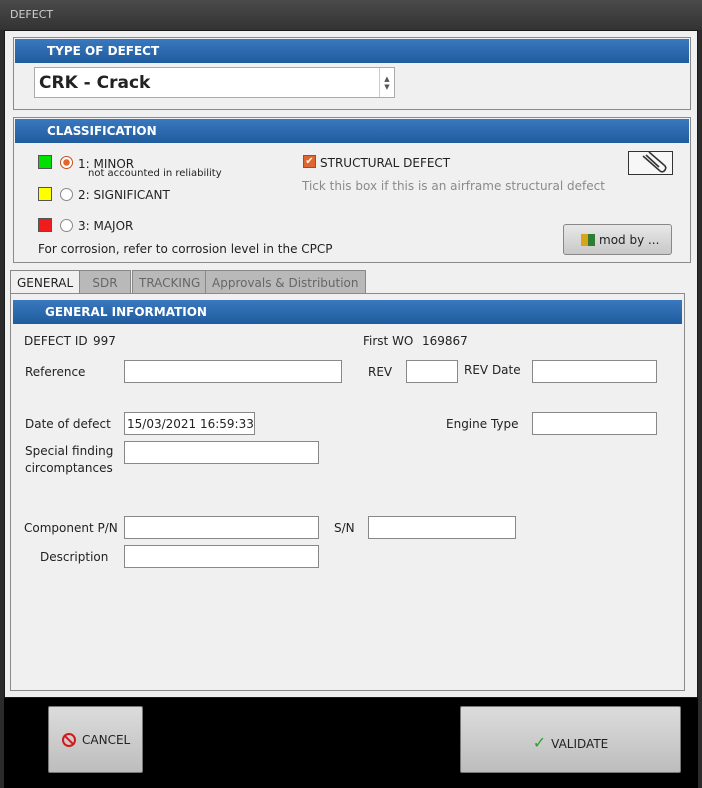 The image size is (702, 788). Describe the element at coordinates (104, 341) in the screenshot. I see `defect-id-value: 997` at that location.